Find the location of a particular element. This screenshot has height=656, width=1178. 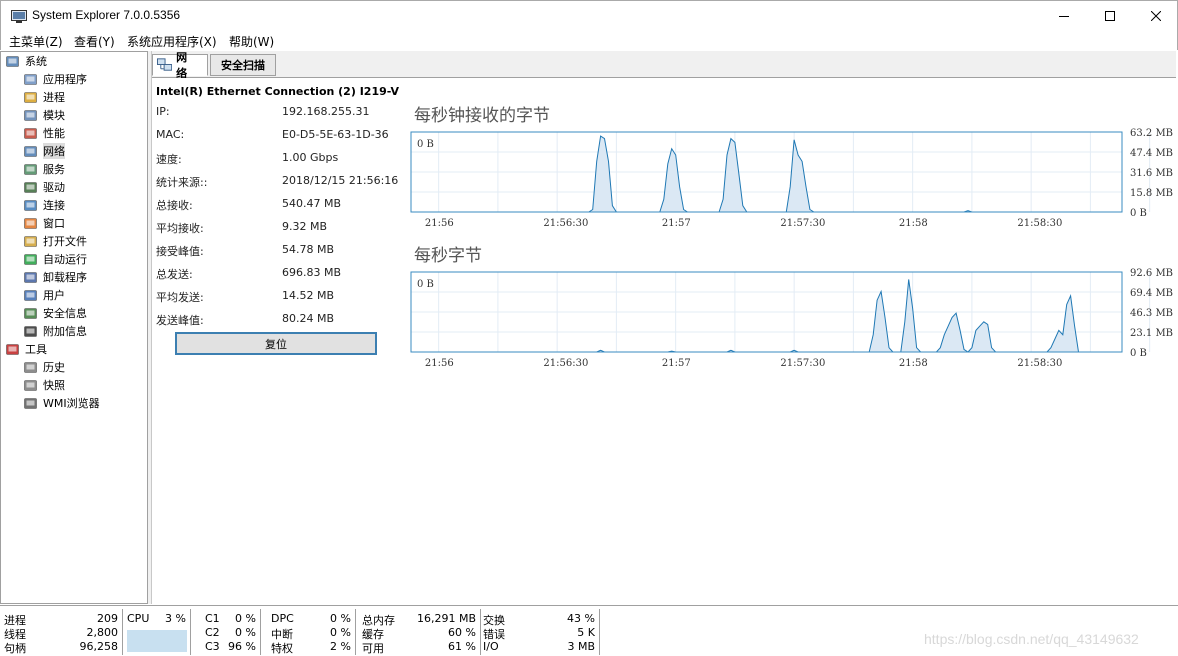

sidebar-item: 卸载程序 is located at coordinates (55, 277).